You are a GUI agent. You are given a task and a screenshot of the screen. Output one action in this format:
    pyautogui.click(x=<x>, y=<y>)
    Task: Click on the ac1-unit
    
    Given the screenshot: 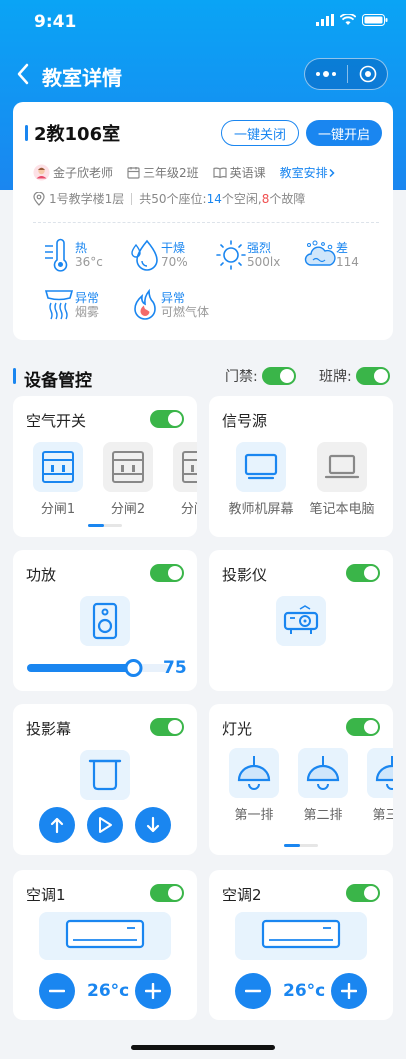 What is the action you would take?
    pyautogui.click(x=105, y=936)
    